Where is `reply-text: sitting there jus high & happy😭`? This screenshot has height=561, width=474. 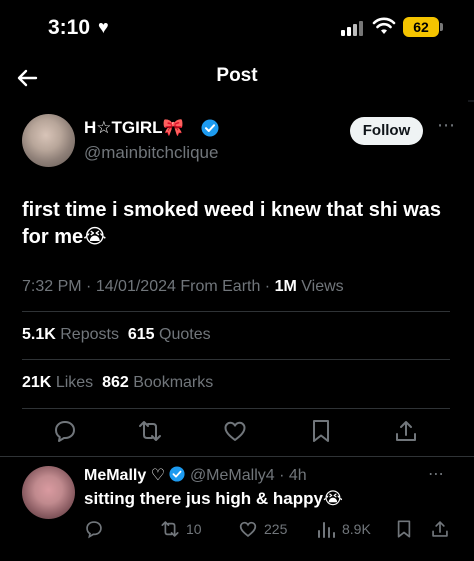 reply-text: sitting there jus high & happy😭 is located at coordinates (213, 498).